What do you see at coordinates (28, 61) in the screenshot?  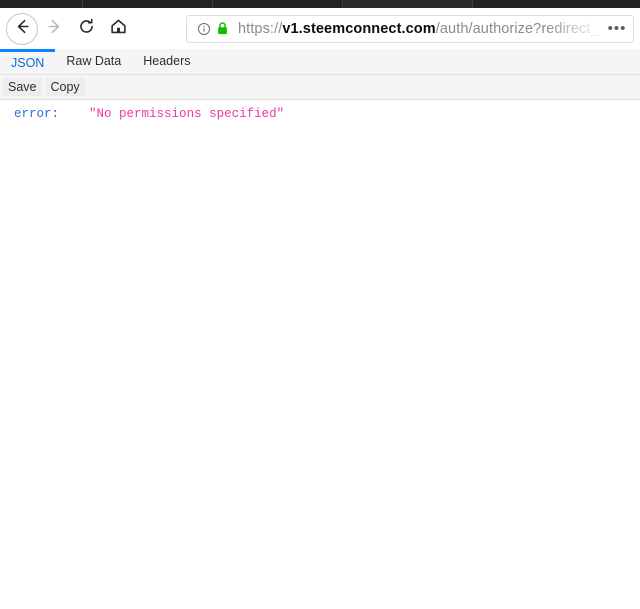 I see `tab-json: JSON` at bounding box center [28, 61].